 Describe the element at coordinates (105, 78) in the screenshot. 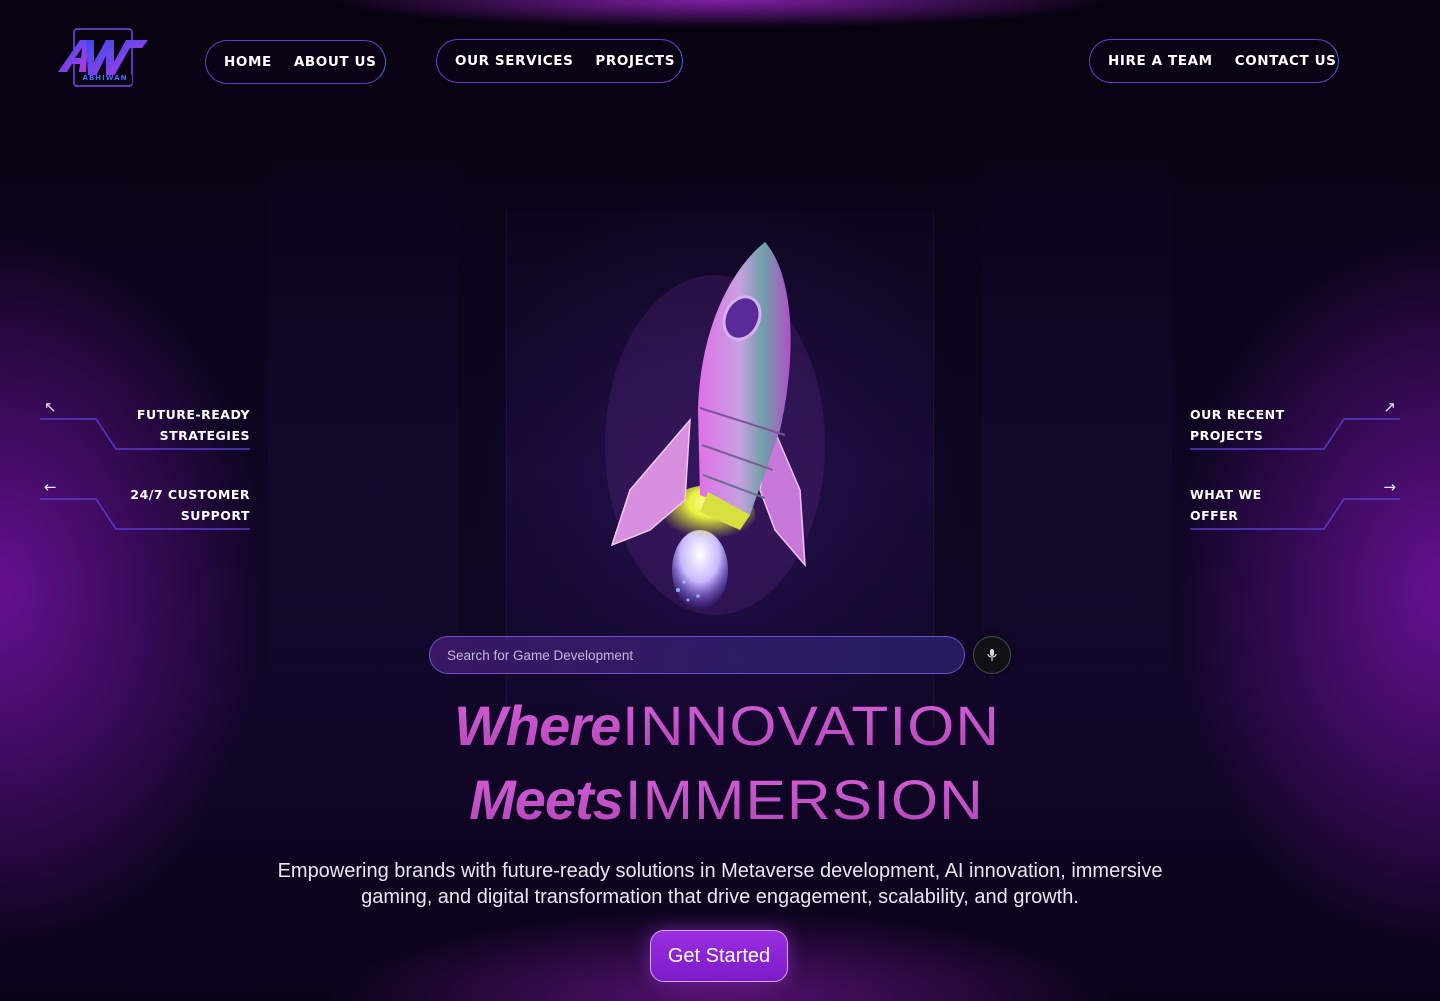

I see `logo-text: ABHIWAN` at that location.